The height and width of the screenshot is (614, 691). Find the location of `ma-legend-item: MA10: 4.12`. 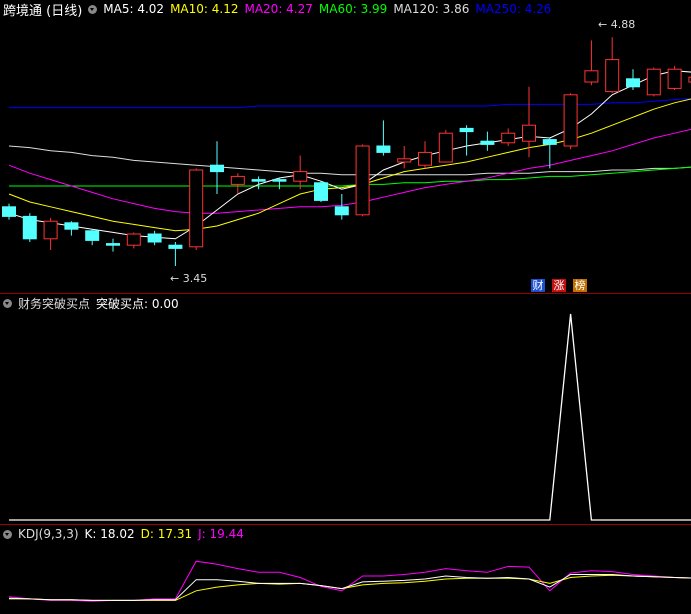

ma-legend-item: MA10: 4.12 is located at coordinates (204, 9).